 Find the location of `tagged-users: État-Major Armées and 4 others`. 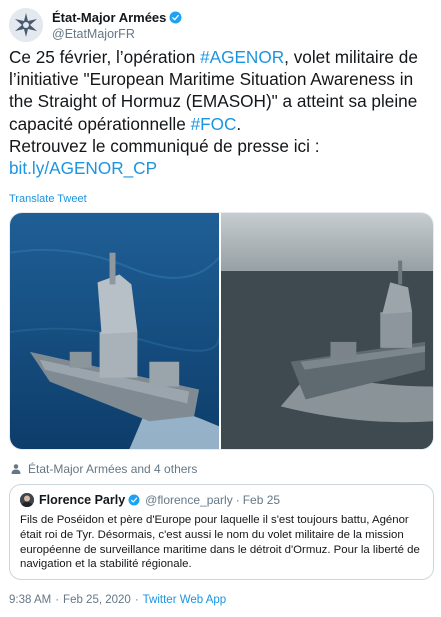

tagged-users: État-Major Armées and 4 others is located at coordinates (103, 469).